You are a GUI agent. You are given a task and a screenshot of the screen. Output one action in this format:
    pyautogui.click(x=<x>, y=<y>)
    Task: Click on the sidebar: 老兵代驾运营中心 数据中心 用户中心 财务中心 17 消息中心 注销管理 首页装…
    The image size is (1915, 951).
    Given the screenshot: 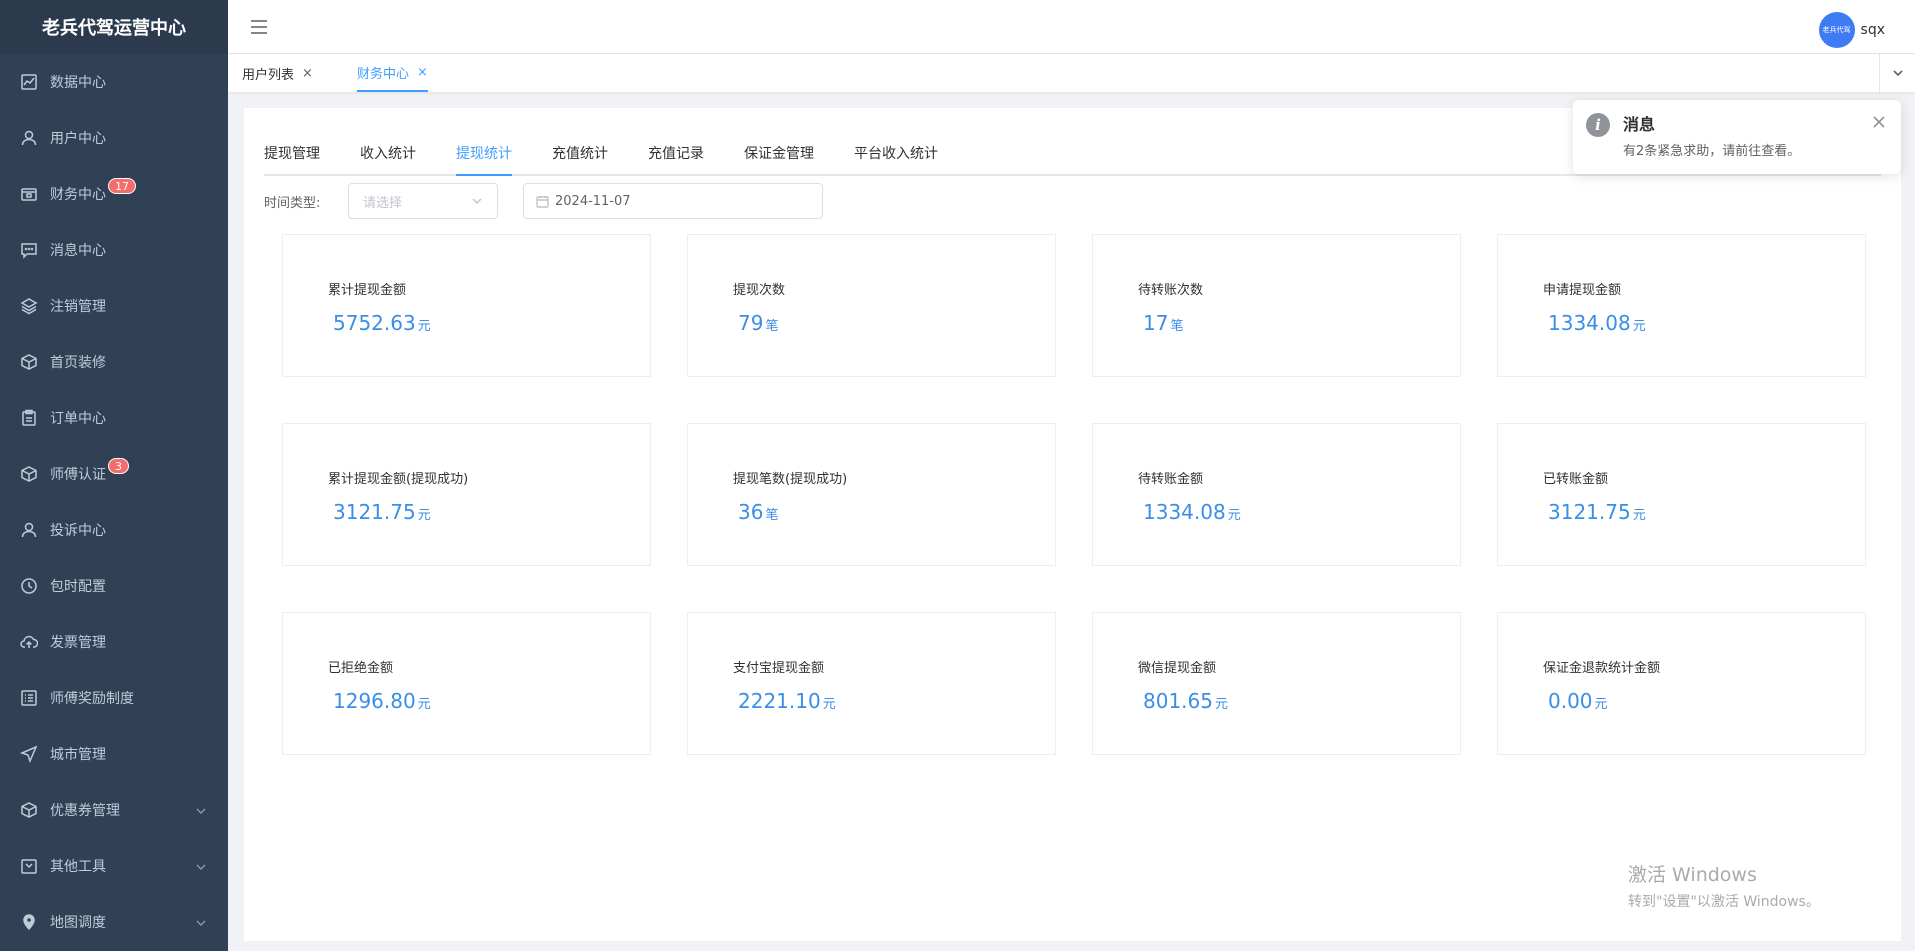 What is the action you would take?
    pyautogui.click(x=114, y=475)
    